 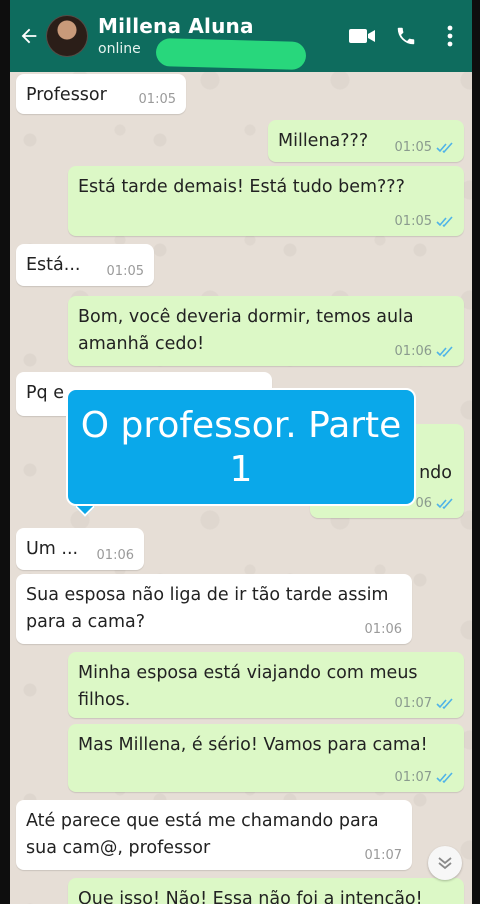 I want to click on message-bubble: Um ... 01:06, so click(x=80, y=549).